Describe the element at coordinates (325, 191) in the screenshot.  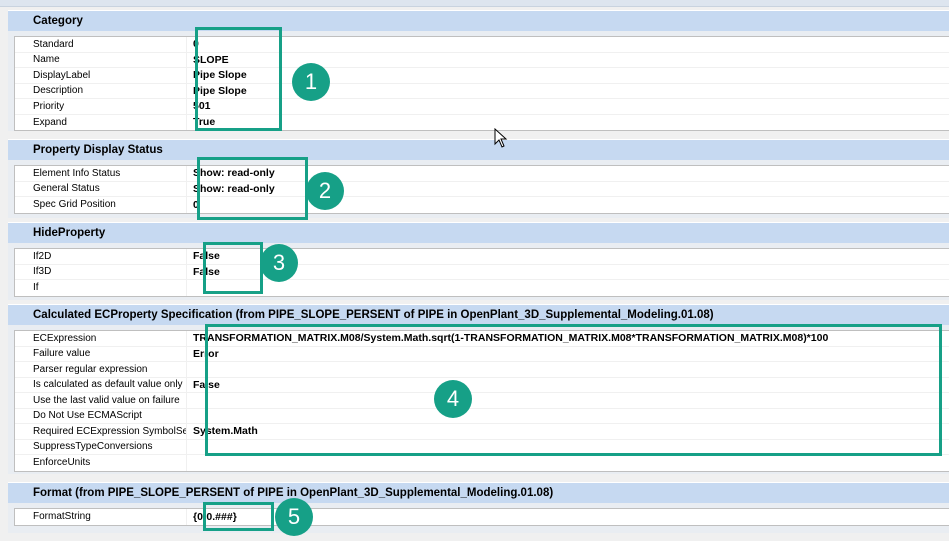
I see `annotation-badge-2: 2` at that location.